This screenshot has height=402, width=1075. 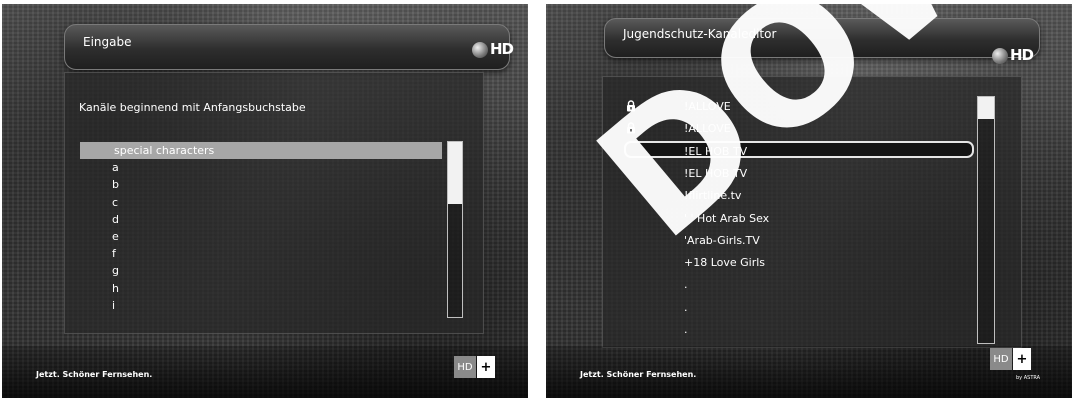 I want to click on list-item: d, so click(x=115, y=219).